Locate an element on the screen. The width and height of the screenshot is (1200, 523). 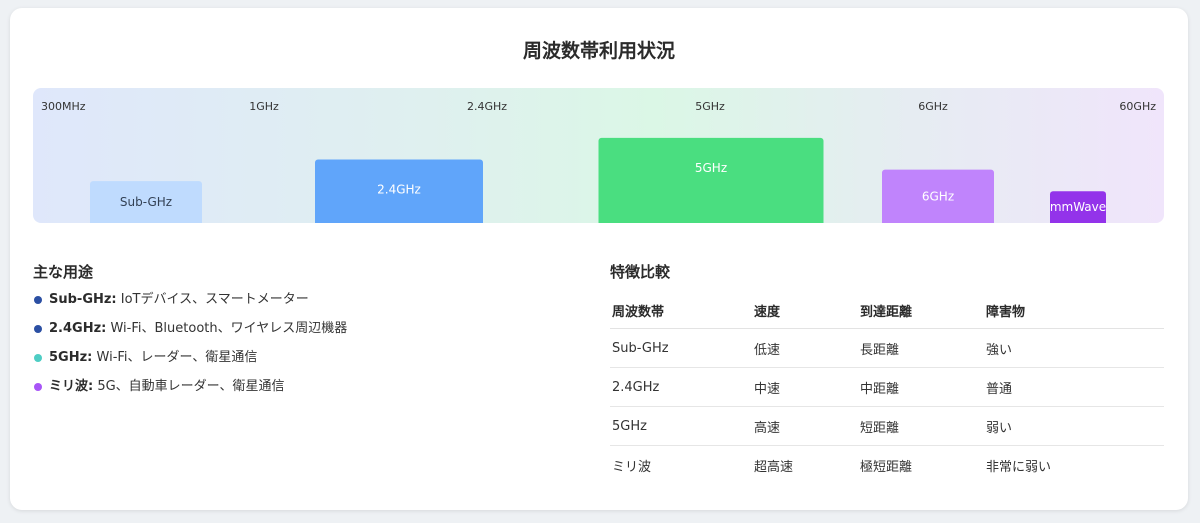
table-row: 2.4GHz 中速 中距離 普通 is located at coordinates (887, 387).